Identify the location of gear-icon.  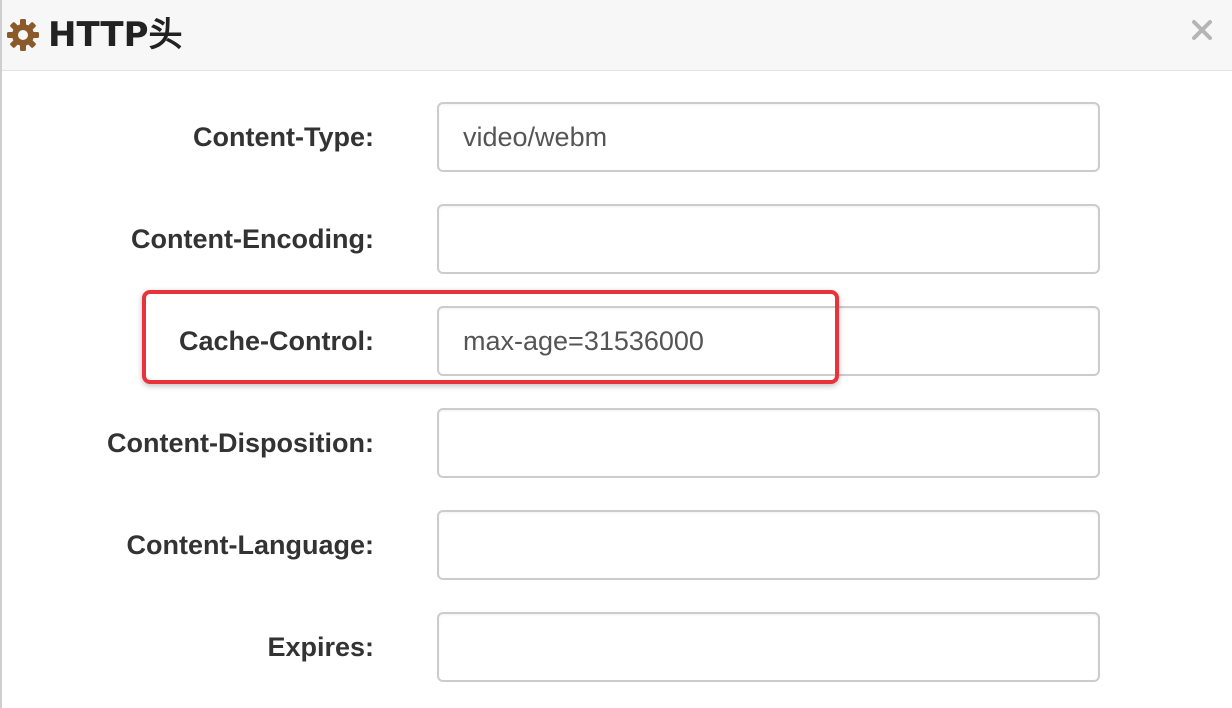
(23, 35).